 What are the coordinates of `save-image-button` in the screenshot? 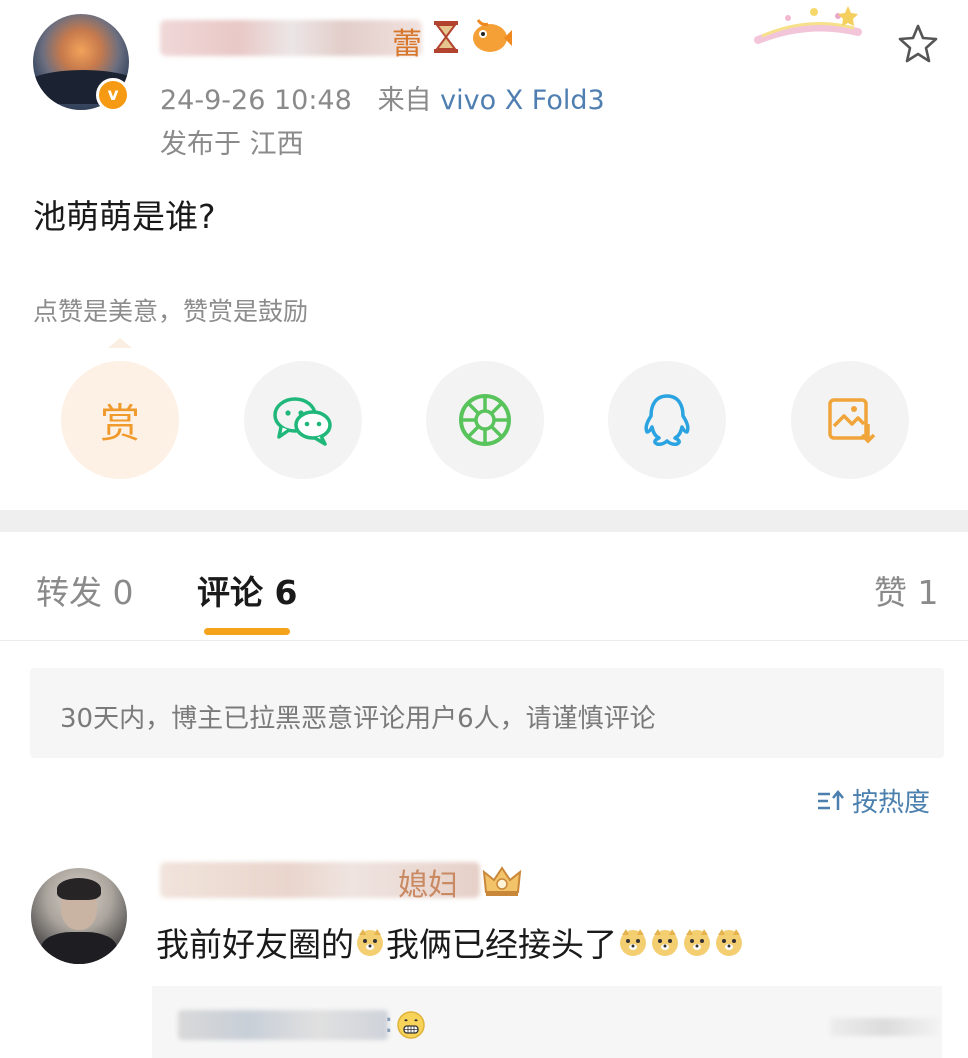 It's located at (850, 420).